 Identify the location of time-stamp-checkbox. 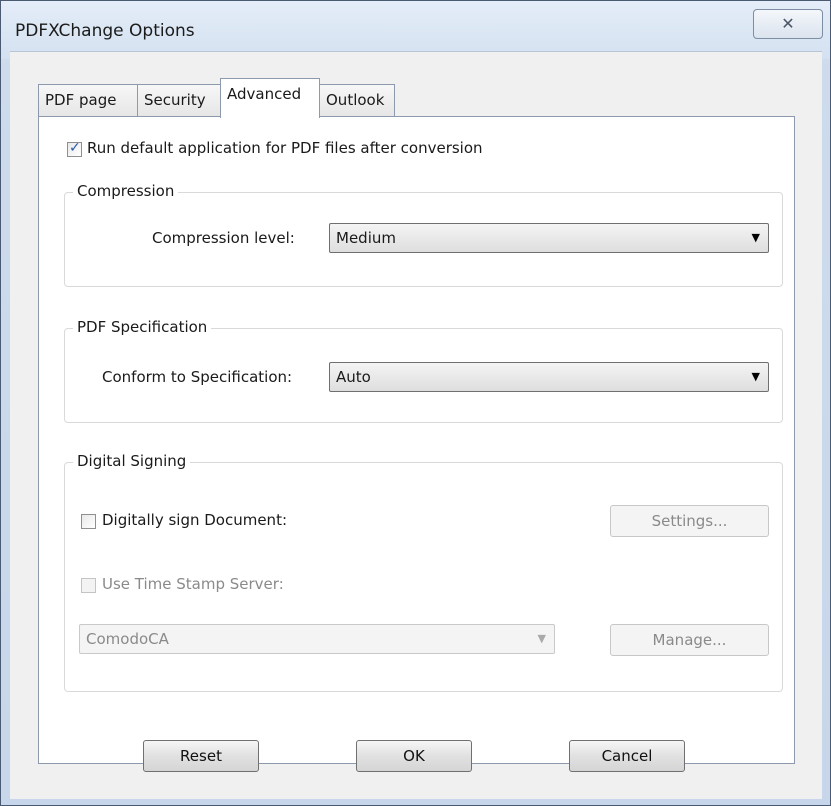
(88, 585).